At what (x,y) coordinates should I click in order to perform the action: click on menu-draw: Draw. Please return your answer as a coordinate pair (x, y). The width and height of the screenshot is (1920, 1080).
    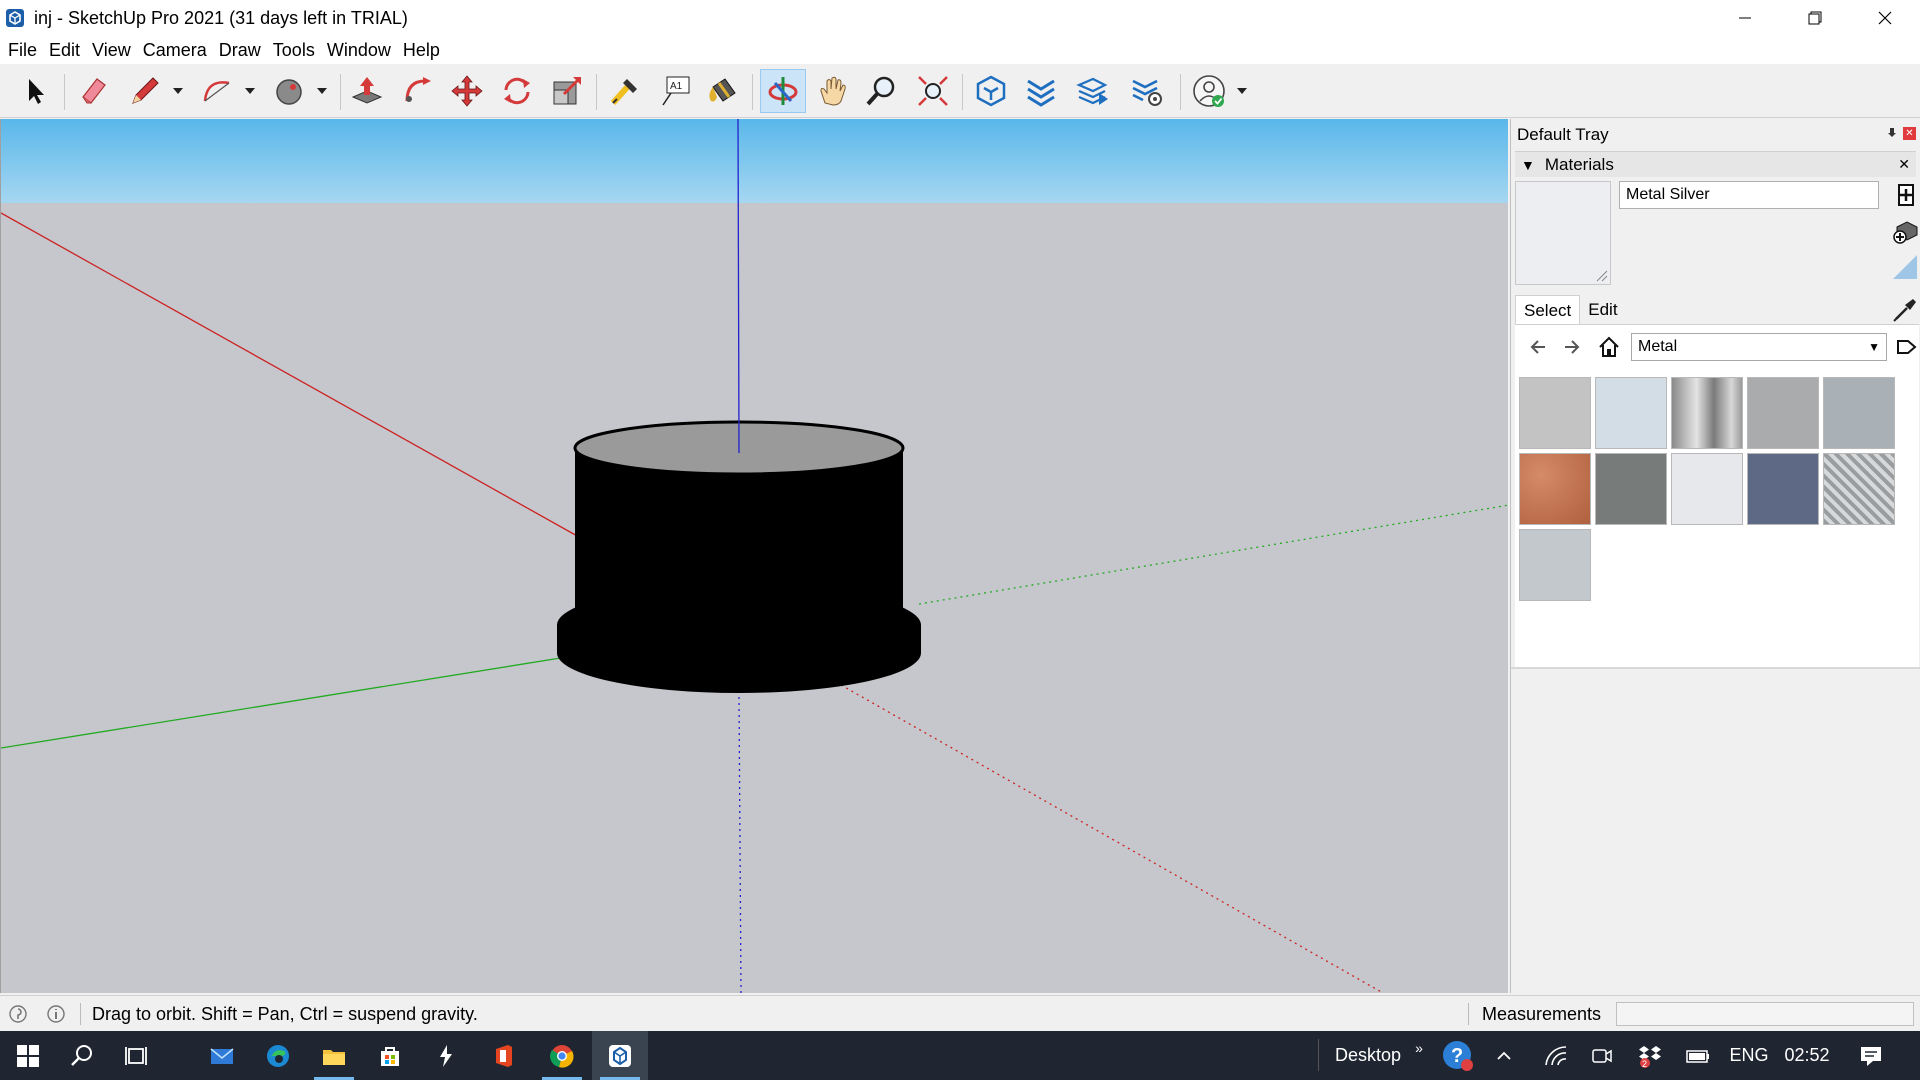
    Looking at the image, I should click on (240, 50).